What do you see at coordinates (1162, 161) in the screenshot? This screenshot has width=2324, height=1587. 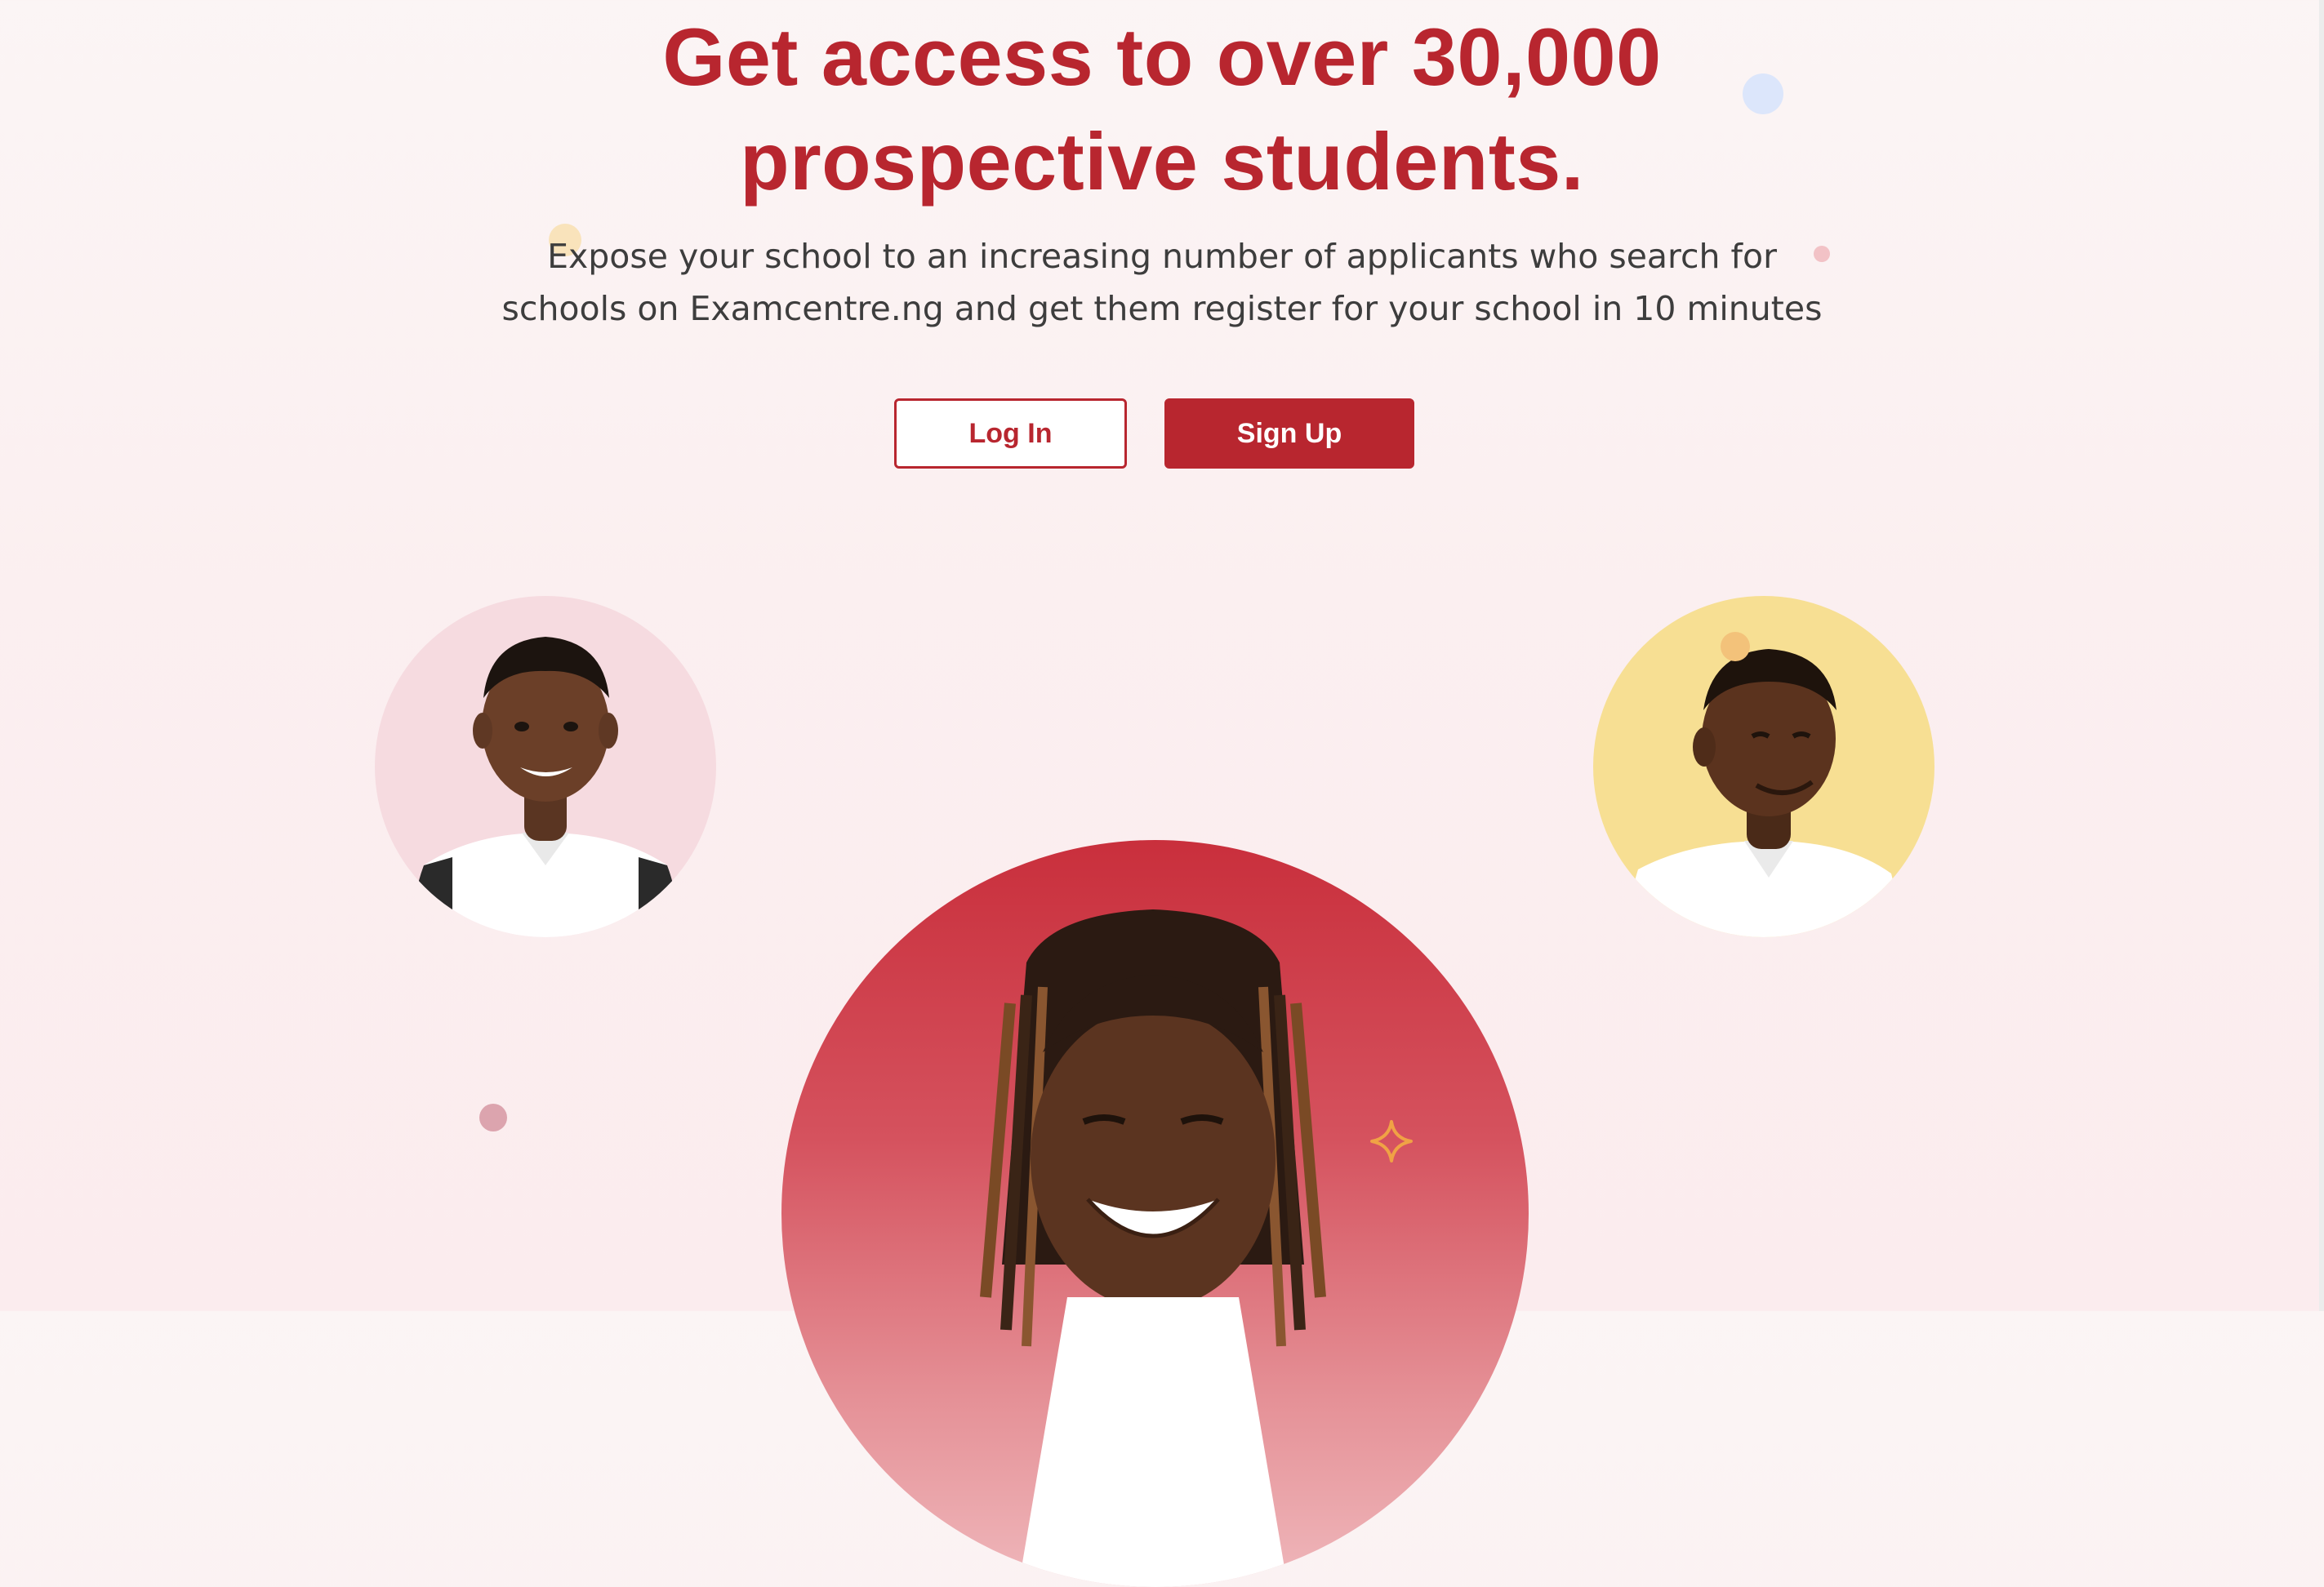 I see `hero-title-line-2: prospective students.` at bounding box center [1162, 161].